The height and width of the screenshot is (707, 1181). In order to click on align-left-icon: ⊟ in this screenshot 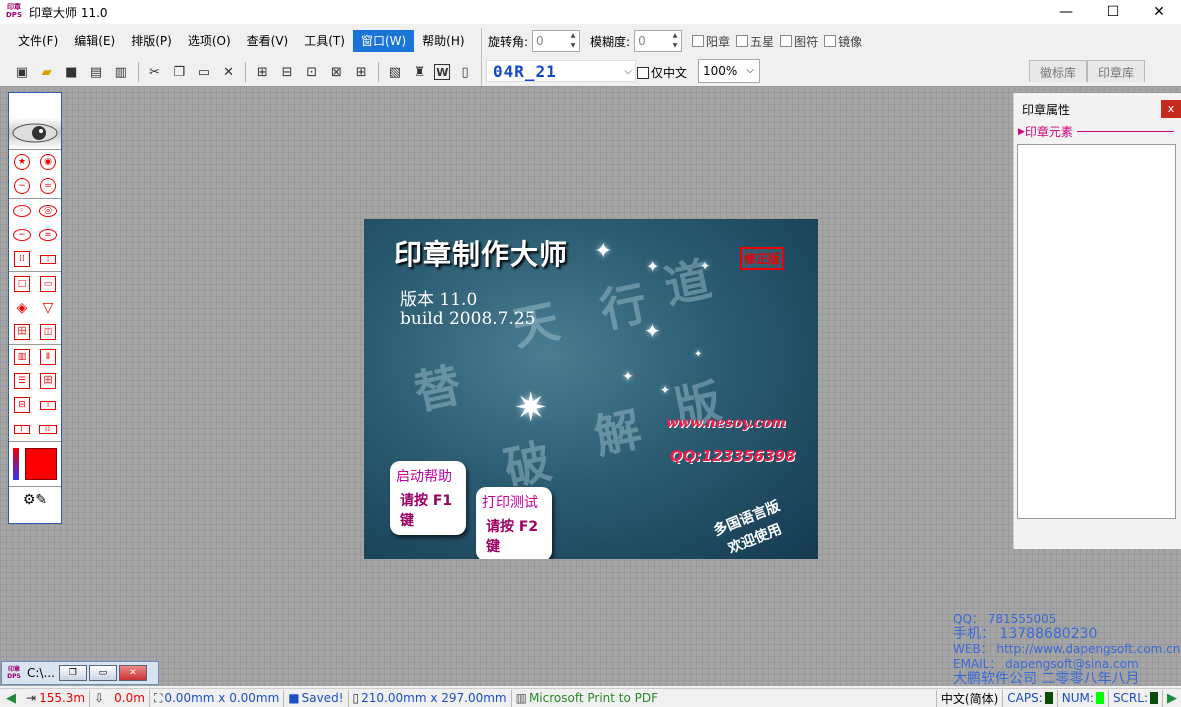, I will do `click(287, 72)`.